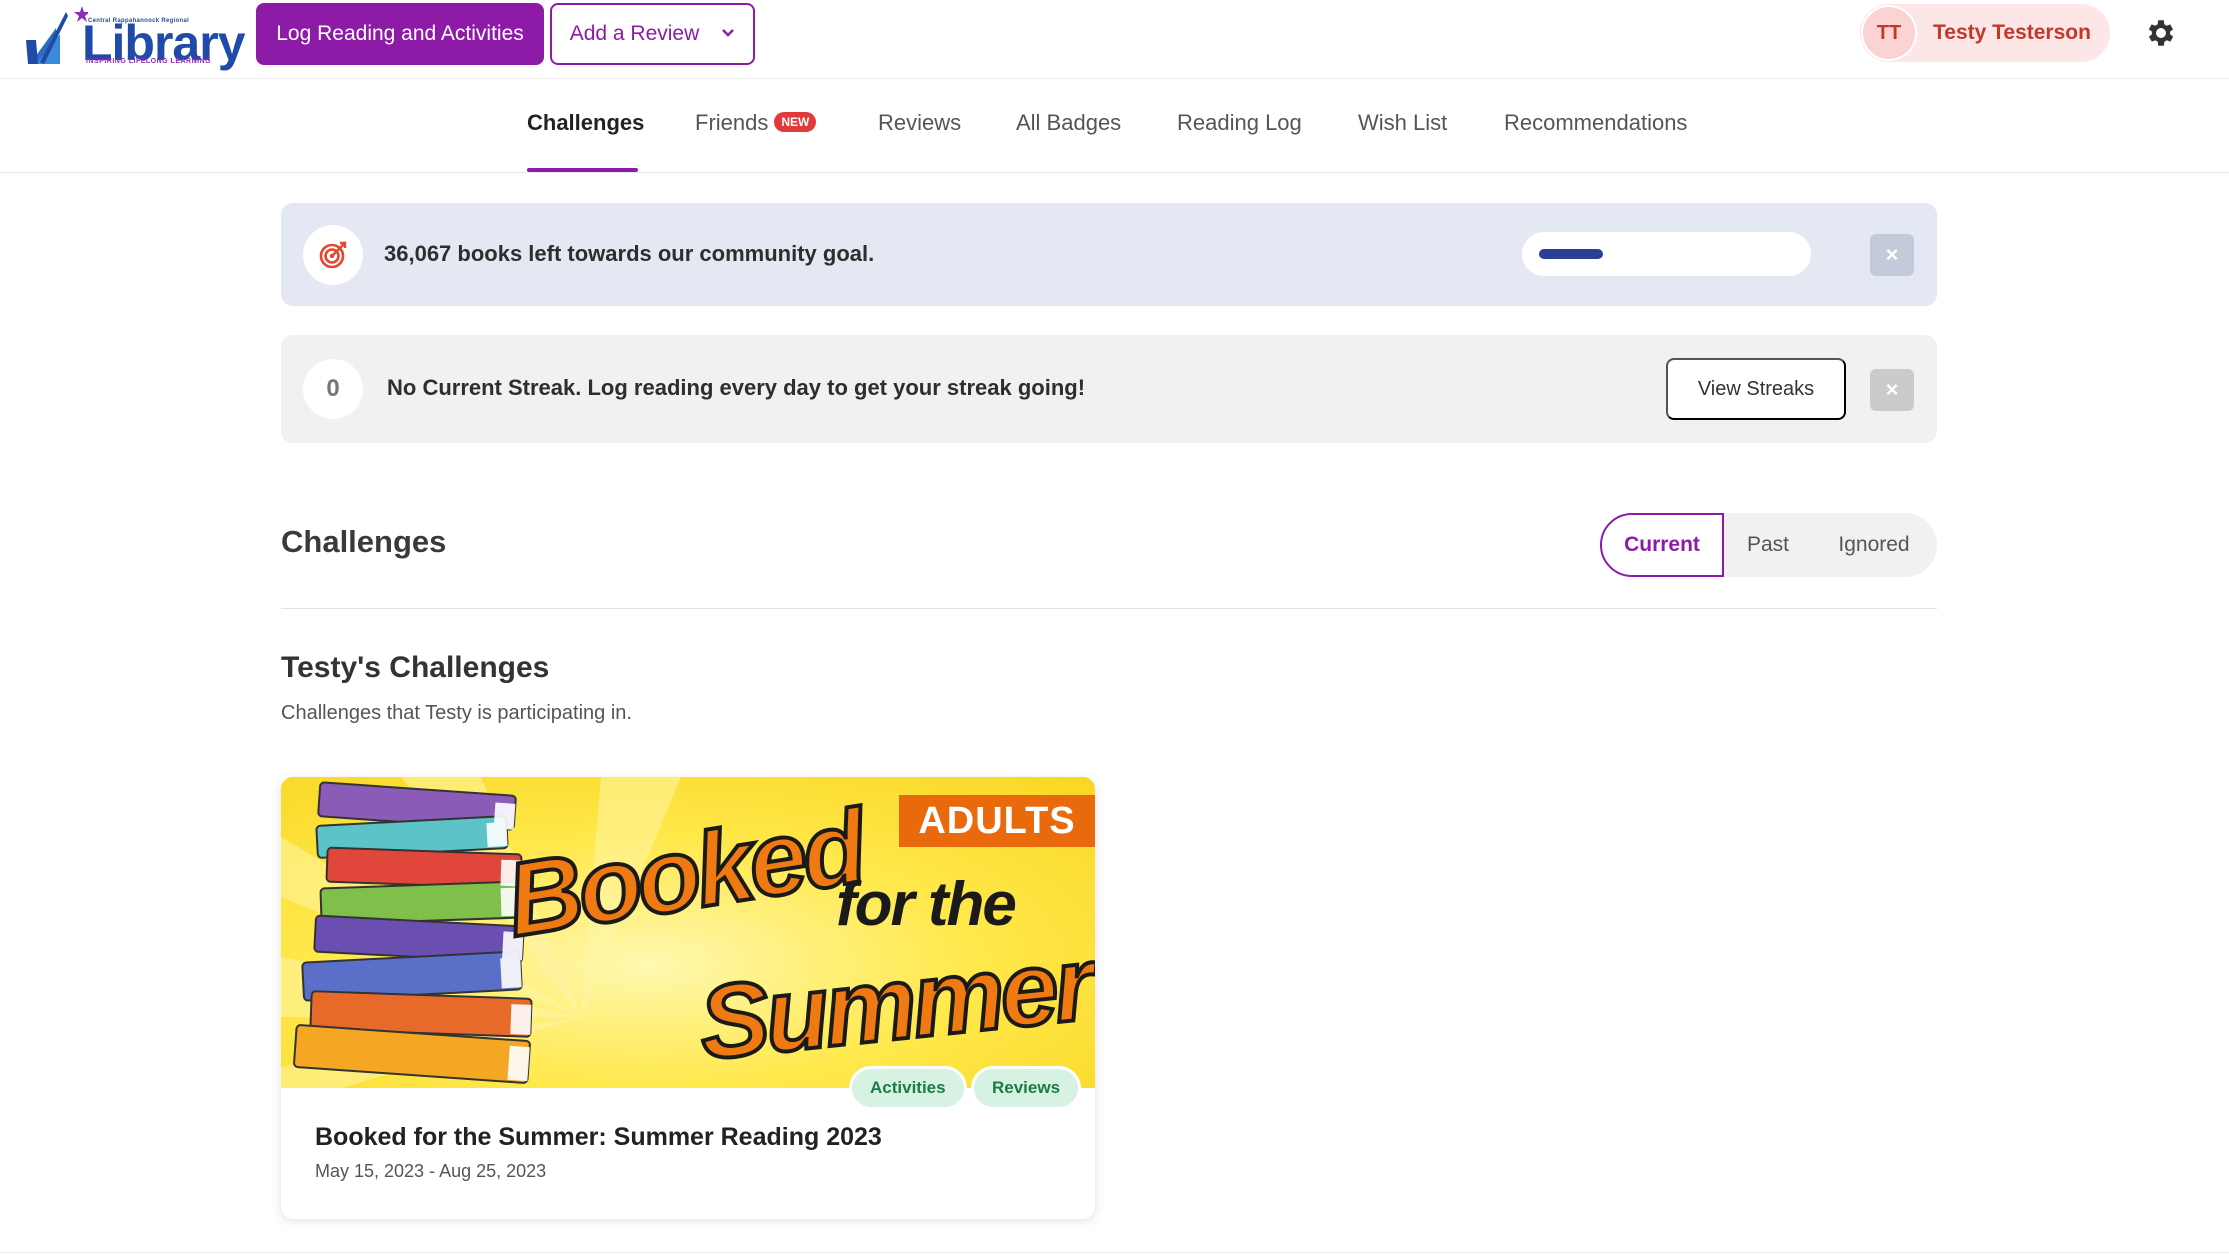 The image size is (2229, 1254). What do you see at coordinates (2012, 32) in the screenshot?
I see `user-name: Testy Testerson` at bounding box center [2012, 32].